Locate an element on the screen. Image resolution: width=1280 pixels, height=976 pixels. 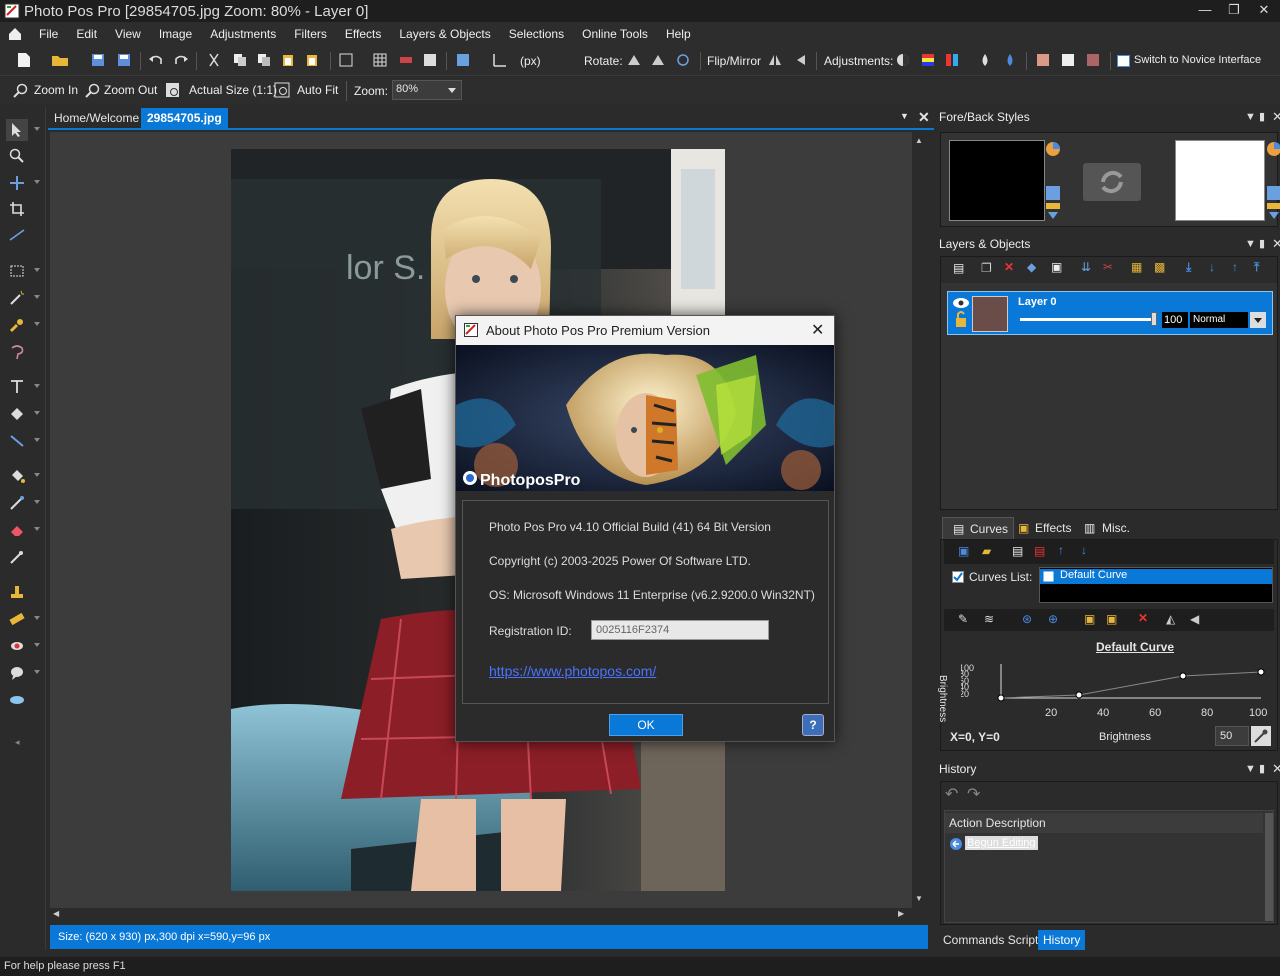
curve-list-item: Default Curve is located at coordinates (1156, 576).